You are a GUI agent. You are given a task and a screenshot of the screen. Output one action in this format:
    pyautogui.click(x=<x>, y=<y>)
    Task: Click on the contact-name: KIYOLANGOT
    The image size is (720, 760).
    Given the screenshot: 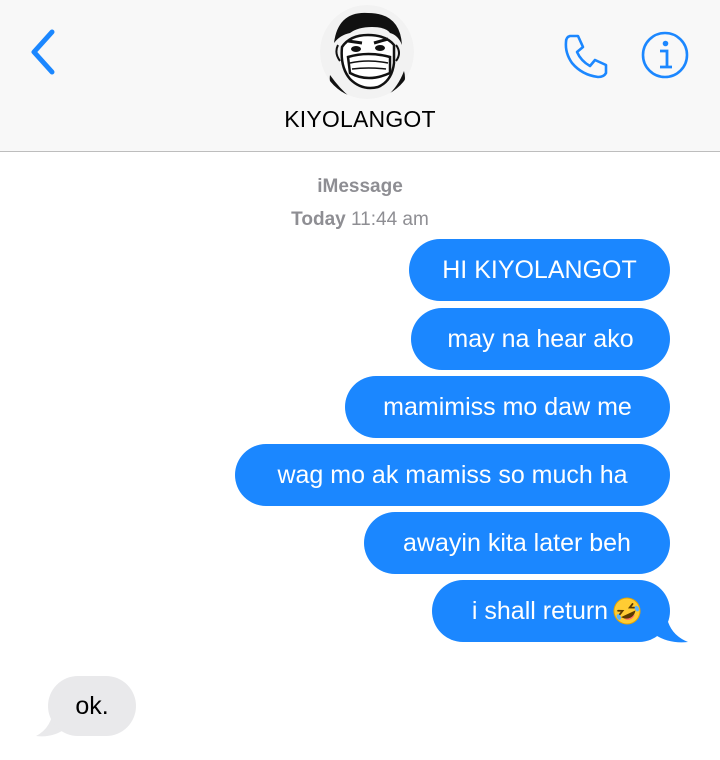 What is the action you would take?
    pyautogui.click(x=360, y=119)
    